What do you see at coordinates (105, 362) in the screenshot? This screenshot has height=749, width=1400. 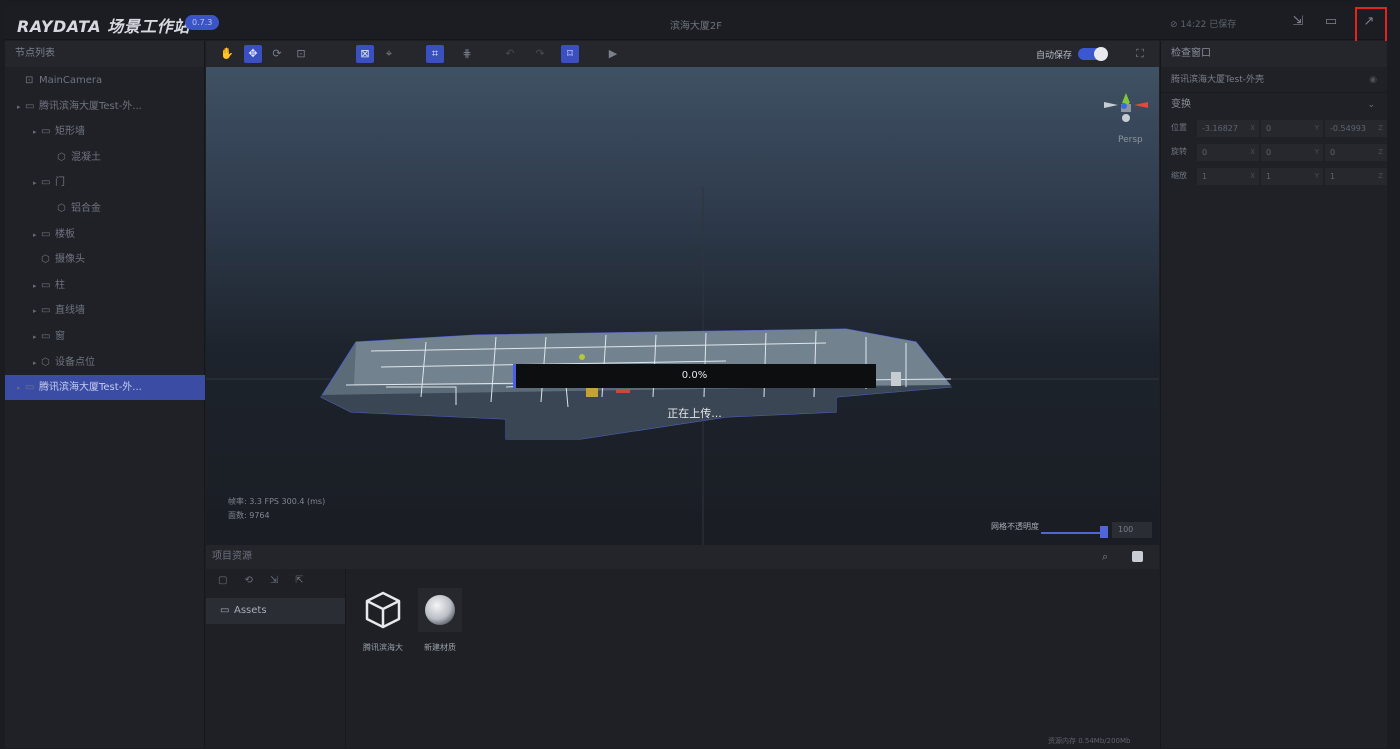 I see `tree-node: ▸ ⬡ 设备点位` at bounding box center [105, 362].